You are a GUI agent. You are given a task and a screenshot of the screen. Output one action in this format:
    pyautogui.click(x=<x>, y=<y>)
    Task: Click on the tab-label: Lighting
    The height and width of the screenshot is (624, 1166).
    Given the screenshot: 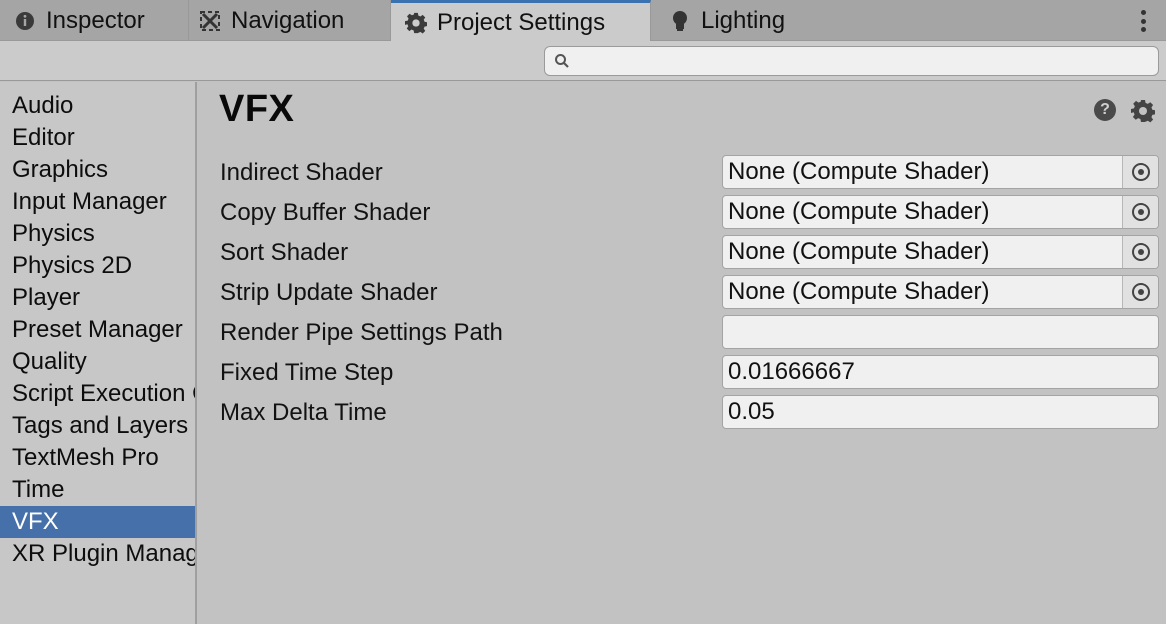 What is the action you would take?
    pyautogui.click(x=743, y=20)
    